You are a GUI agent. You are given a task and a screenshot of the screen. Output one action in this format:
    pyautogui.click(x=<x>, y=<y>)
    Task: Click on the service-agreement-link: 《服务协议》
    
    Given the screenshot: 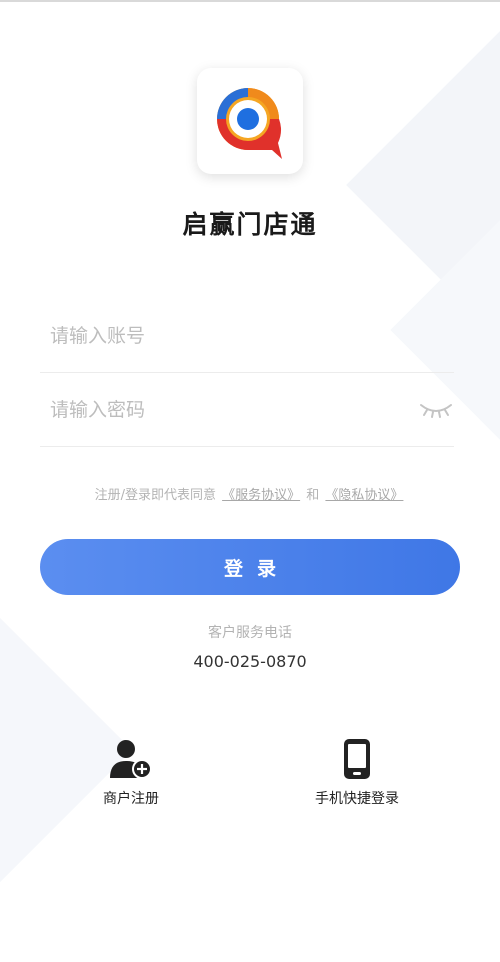 What is the action you would take?
    pyautogui.click(x=261, y=495)
    